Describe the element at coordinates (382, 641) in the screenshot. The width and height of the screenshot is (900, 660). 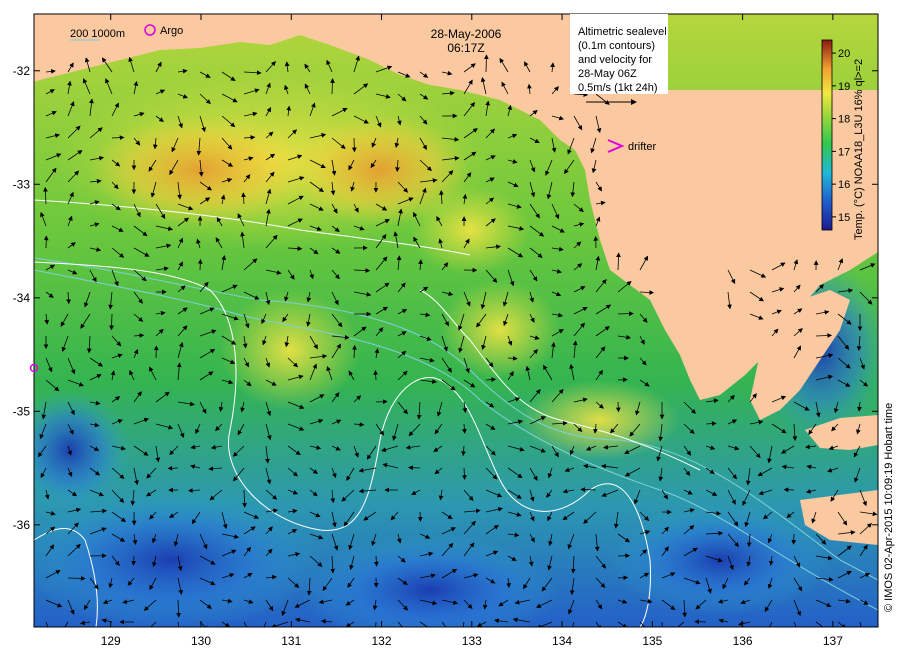
I see `x-tick-label: 132` at that location.